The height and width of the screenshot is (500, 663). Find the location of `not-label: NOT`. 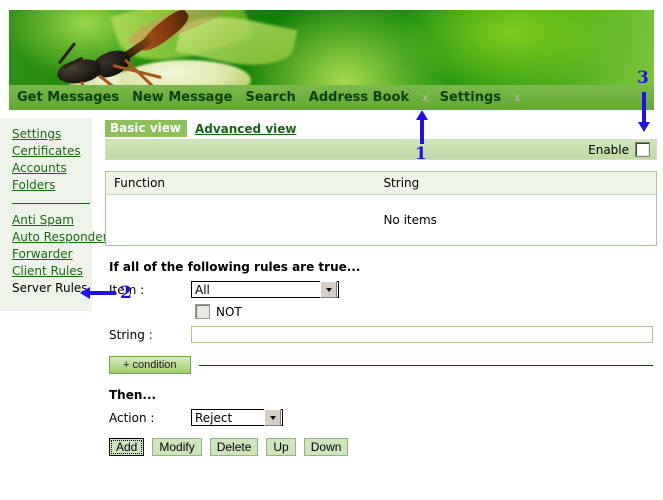

not-label: NOT is located at coordinates (229, 311).